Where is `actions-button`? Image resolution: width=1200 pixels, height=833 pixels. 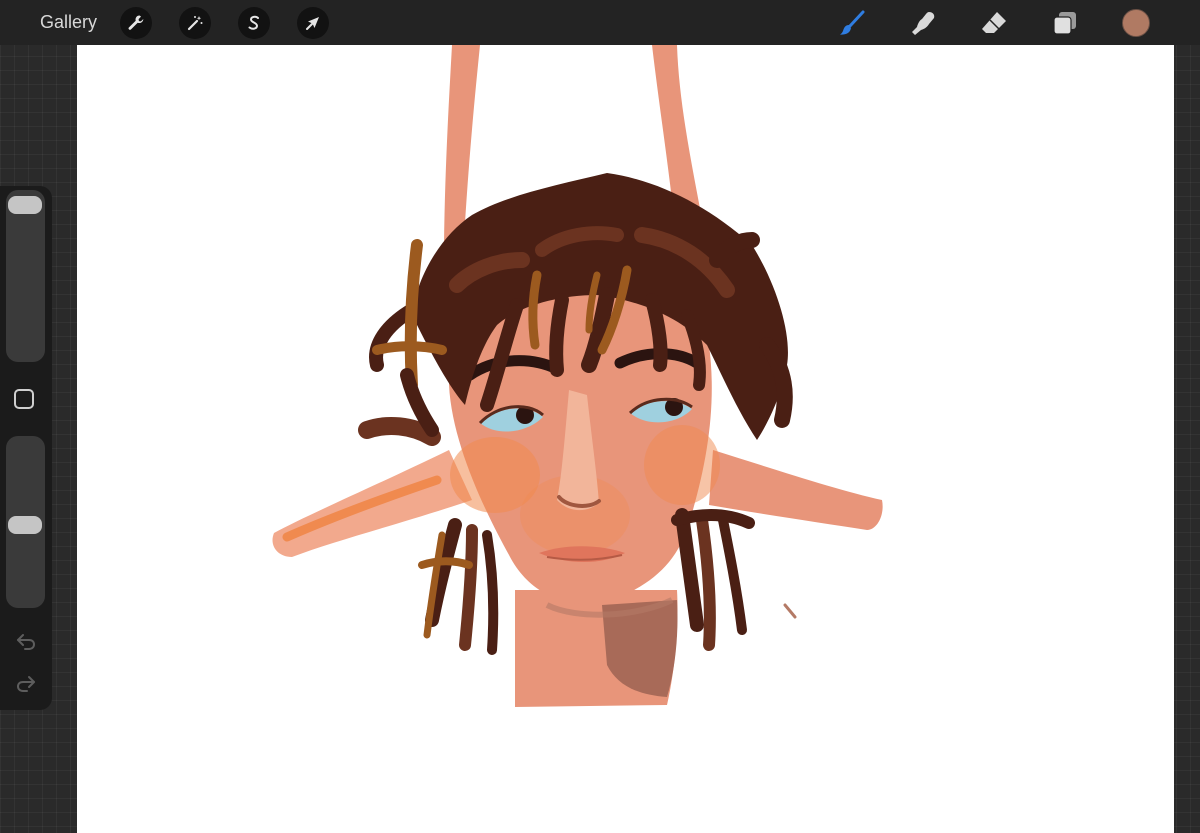
actions-button is located at coordinates (136, 23).